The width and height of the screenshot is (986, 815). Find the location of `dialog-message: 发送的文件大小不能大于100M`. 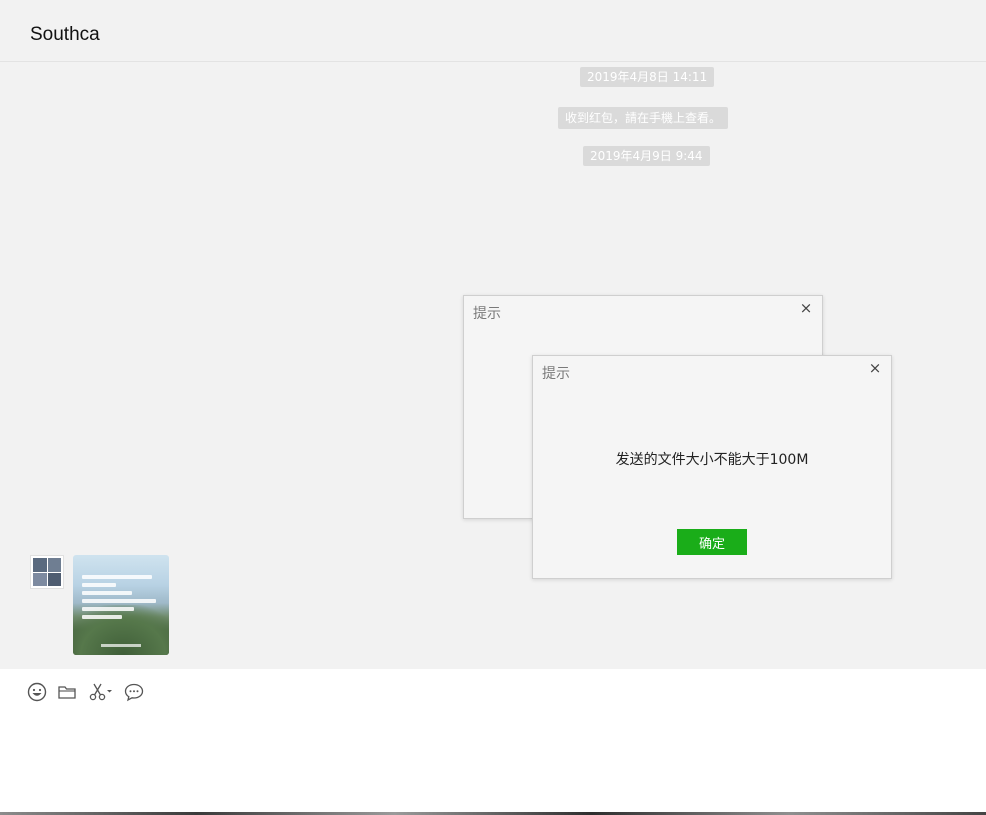

dialog-message: 发送的文件大小不能大于100M is located at coordinates (712, 460).